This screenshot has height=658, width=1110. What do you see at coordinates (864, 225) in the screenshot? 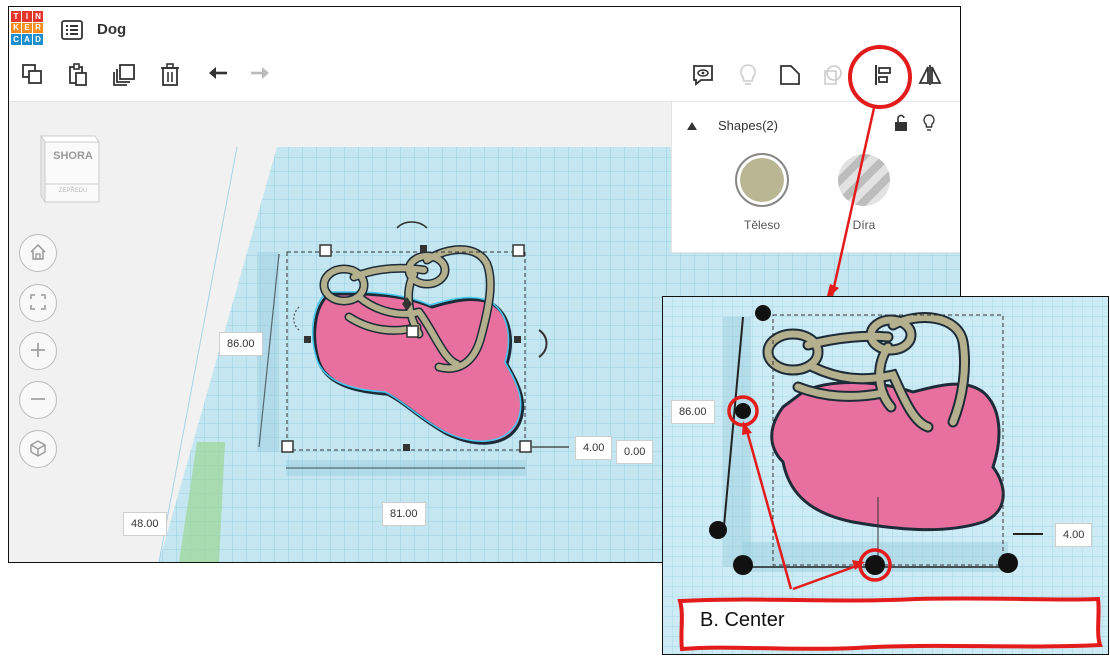
I see `hole-label: Díra` at bounding box center [864, 225].